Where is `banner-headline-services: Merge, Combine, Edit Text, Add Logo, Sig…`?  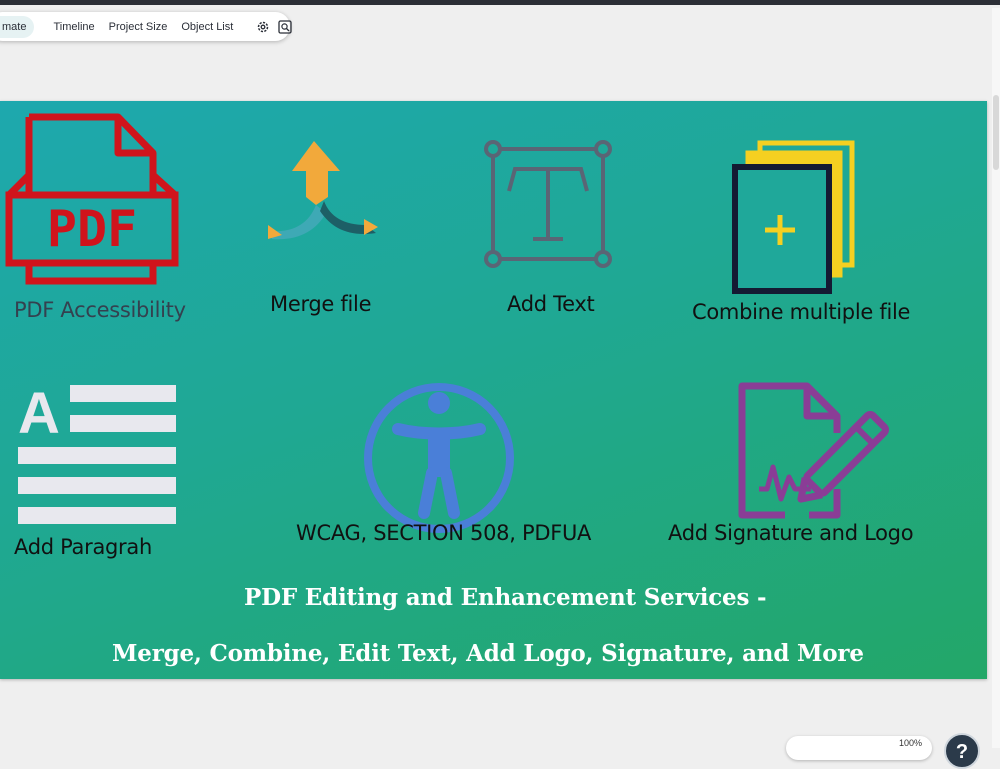 banner-headline-services: Merge, Combine, Edit Text, Add Logo, Sig… is located at coordinates (488, 653).